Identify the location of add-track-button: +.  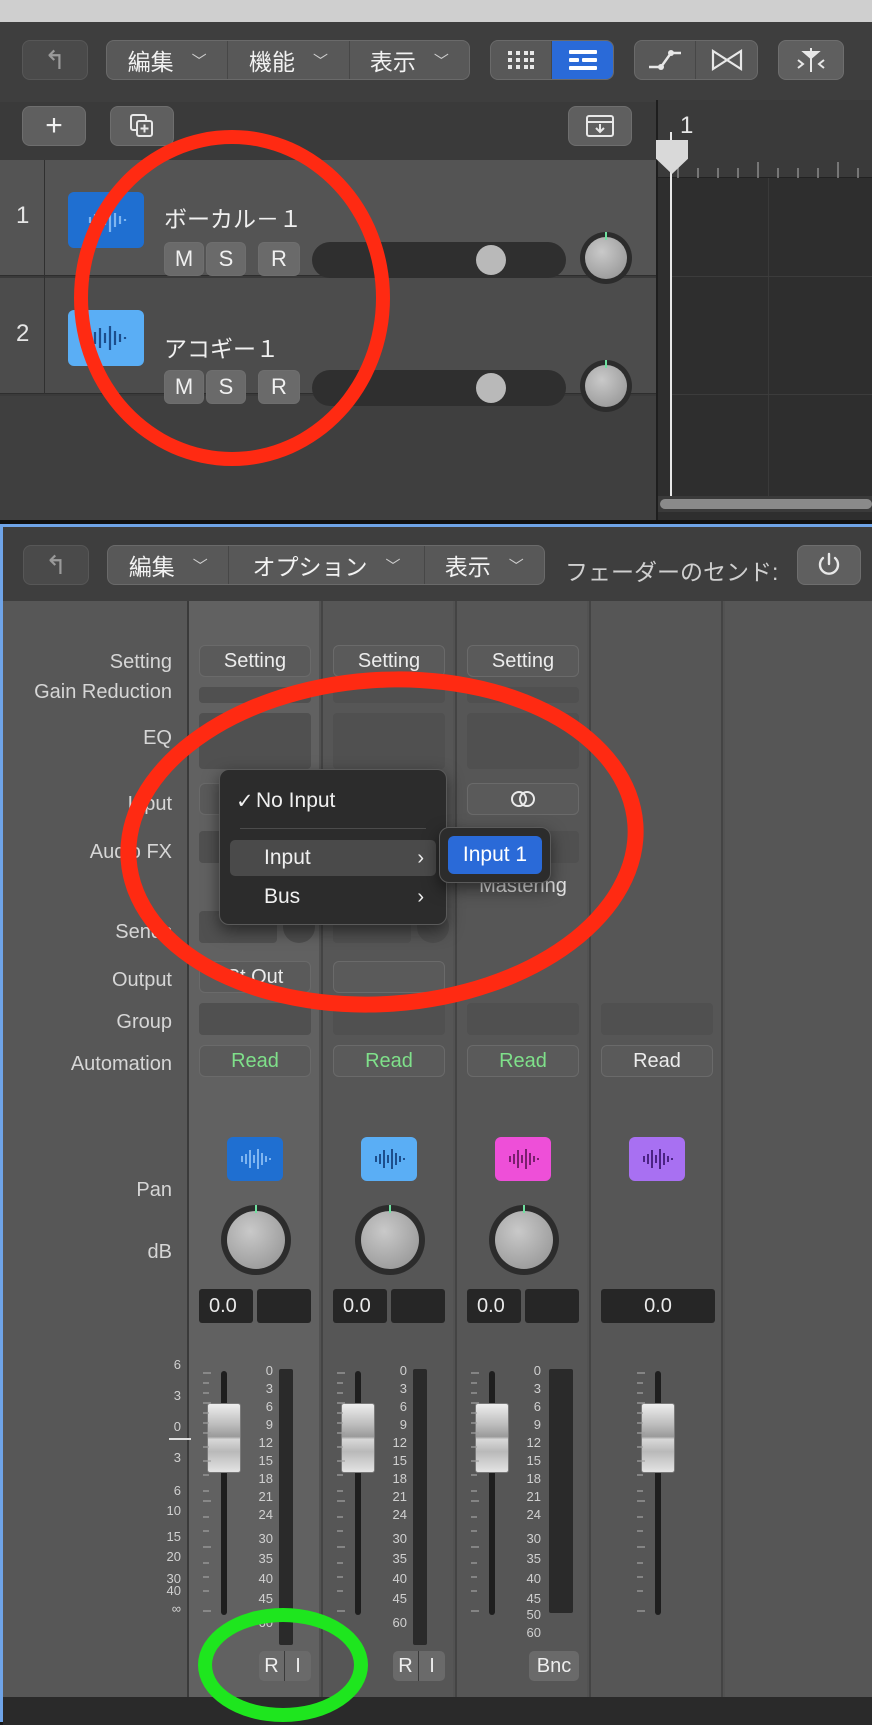
(54, 126).